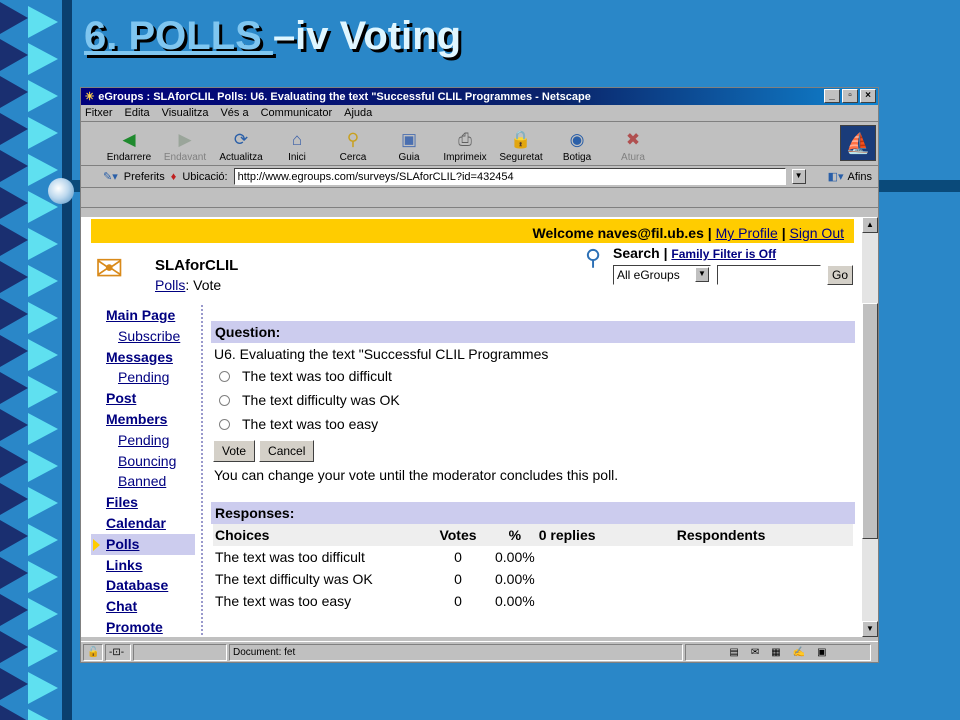  I want to click on sidebar-item-promote: Promote, so click(143, 627).